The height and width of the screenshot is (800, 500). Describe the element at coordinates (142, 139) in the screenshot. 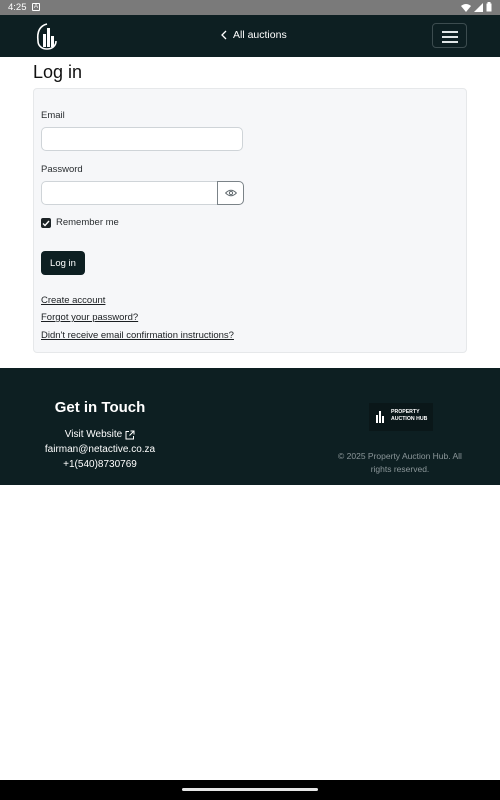

I see `email-field` at that location.